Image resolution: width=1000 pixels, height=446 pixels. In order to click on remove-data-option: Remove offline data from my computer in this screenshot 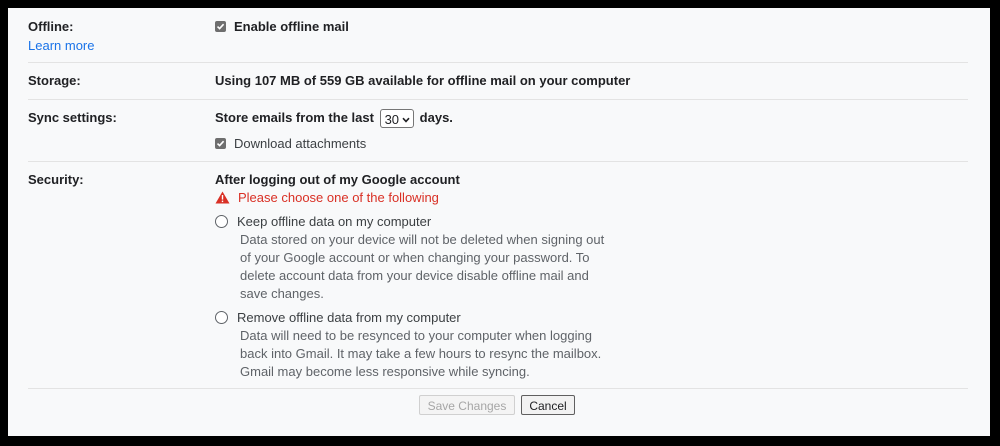, I will do `click(338, 317)`.